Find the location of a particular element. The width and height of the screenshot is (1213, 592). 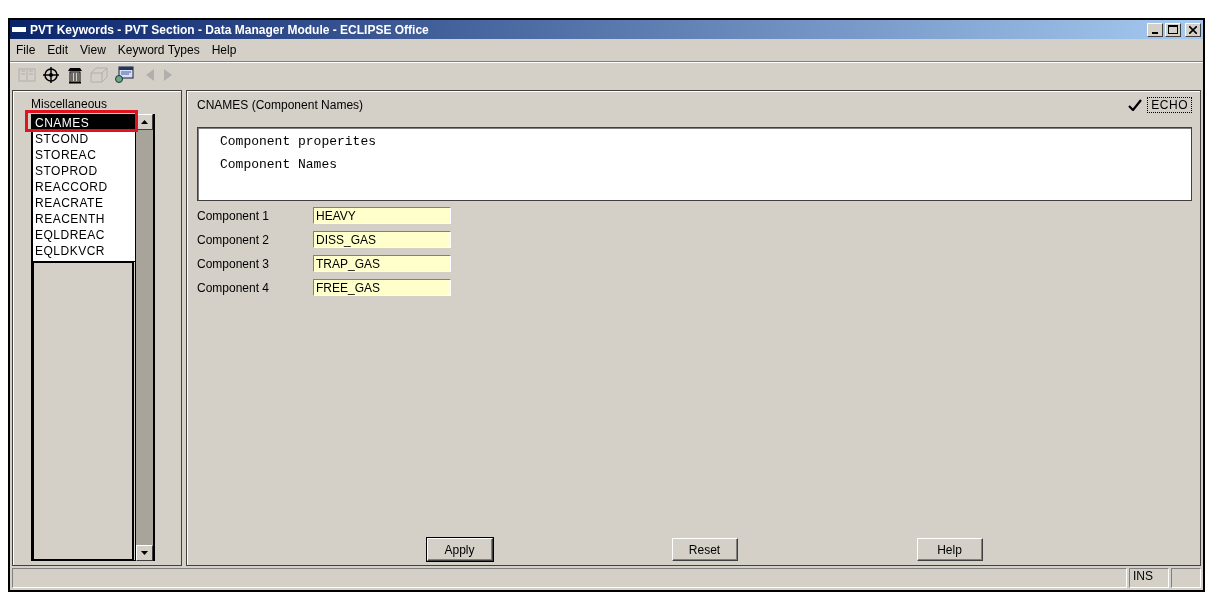

description-line: Component properites is located at coordinates (299, 141).